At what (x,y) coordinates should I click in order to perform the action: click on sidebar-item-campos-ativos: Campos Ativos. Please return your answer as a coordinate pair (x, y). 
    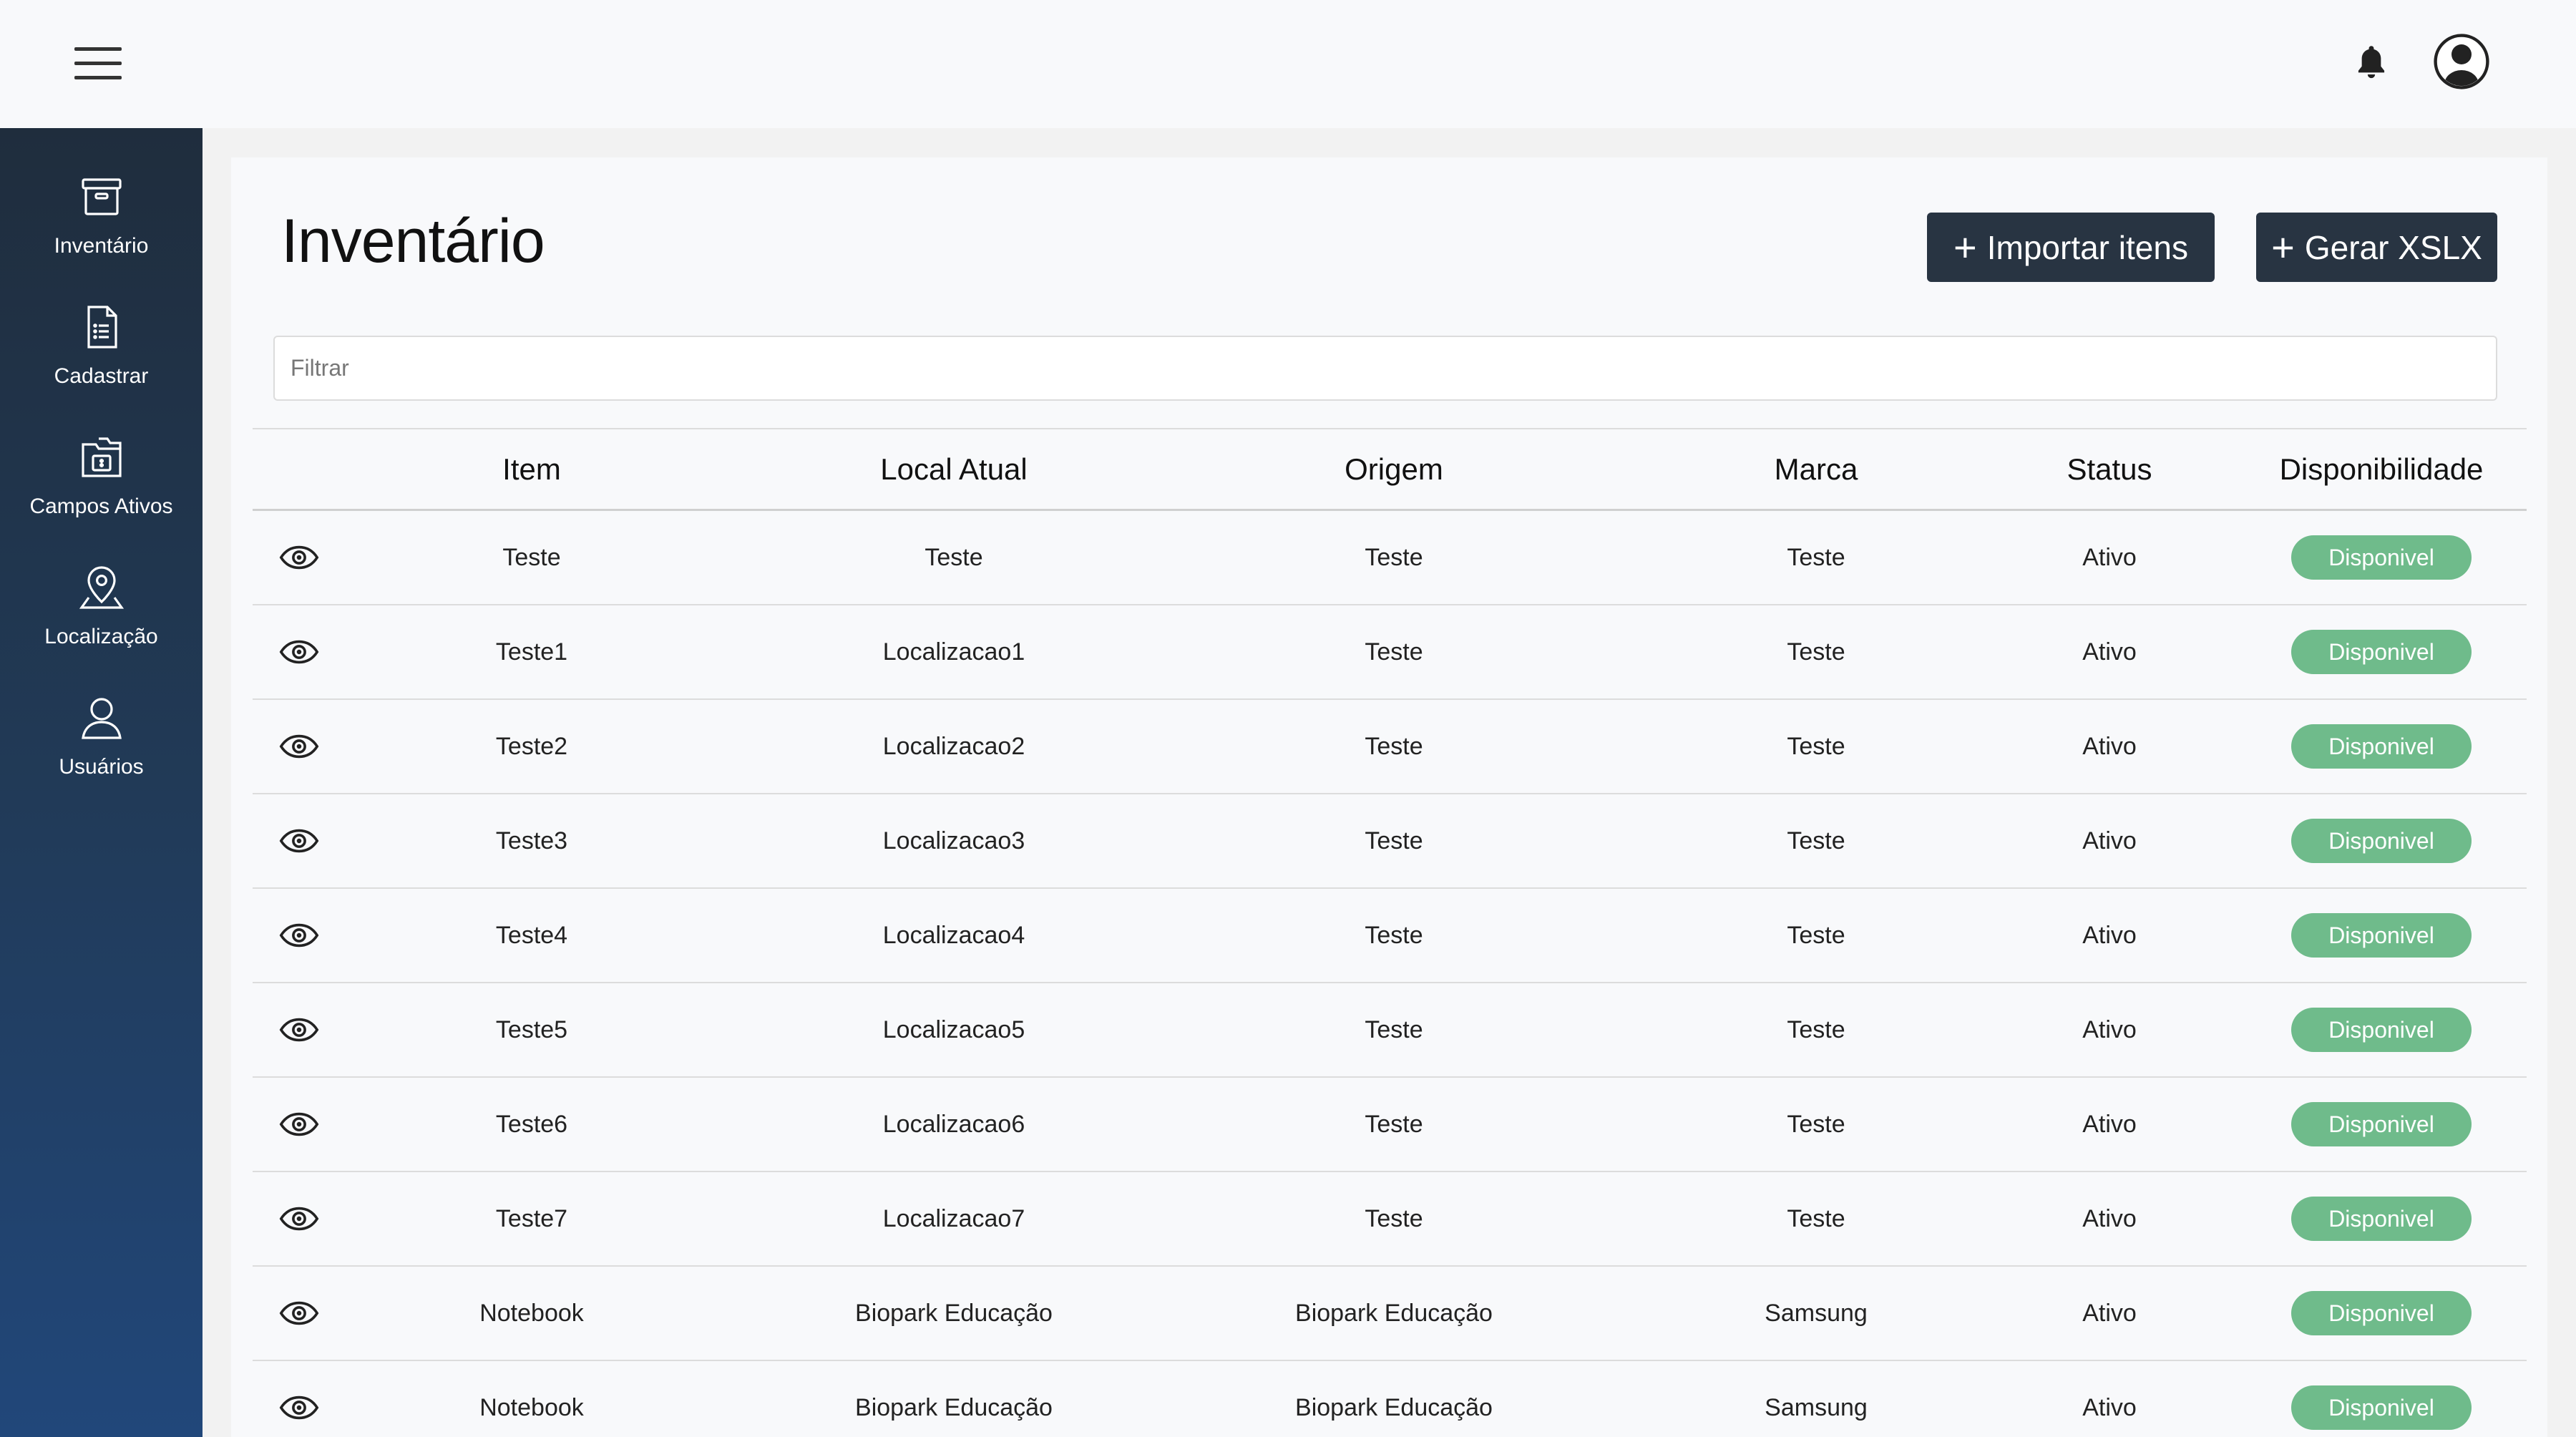
    Looking at the image, I should click on (101, 489).